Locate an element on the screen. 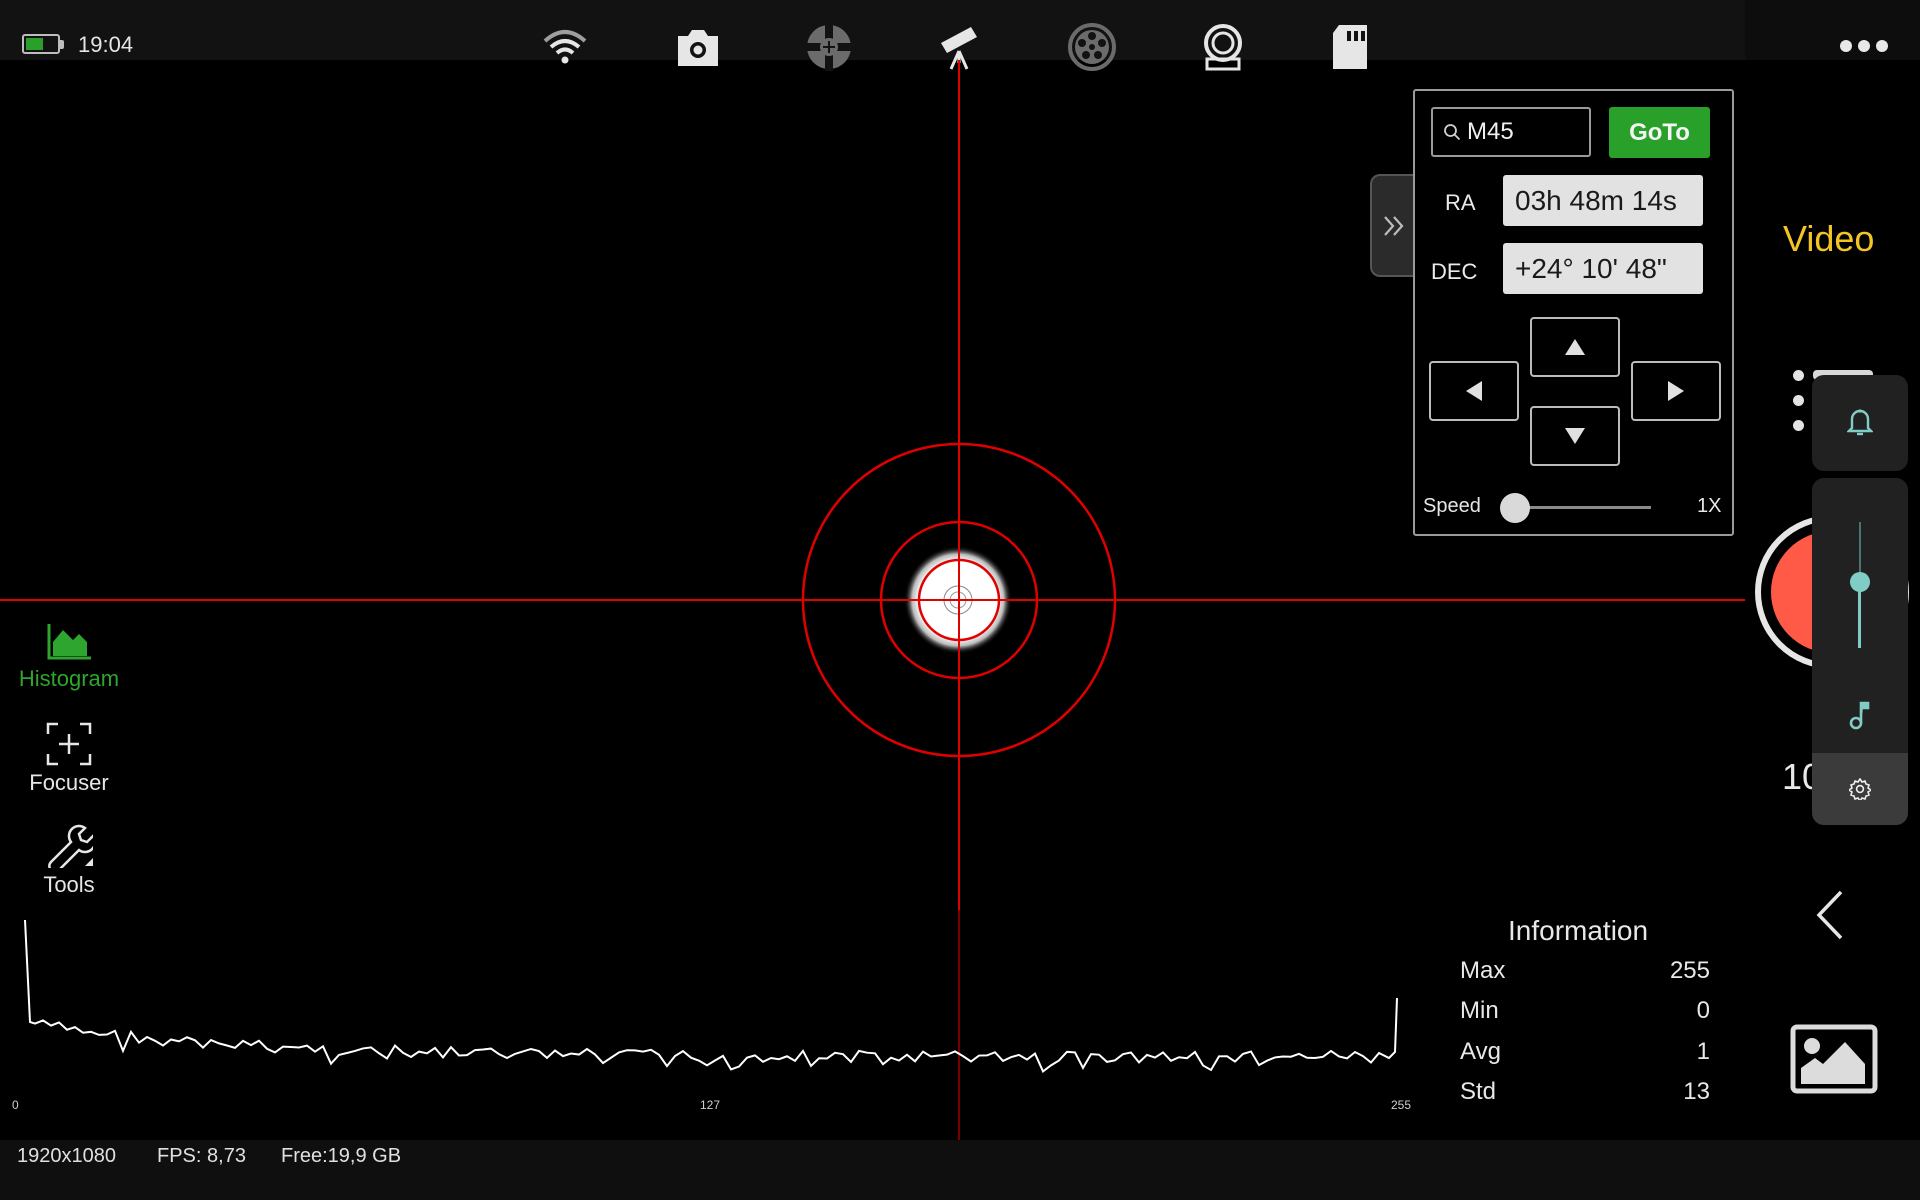  speed-slider-track is located at coordinates (1584, 507).